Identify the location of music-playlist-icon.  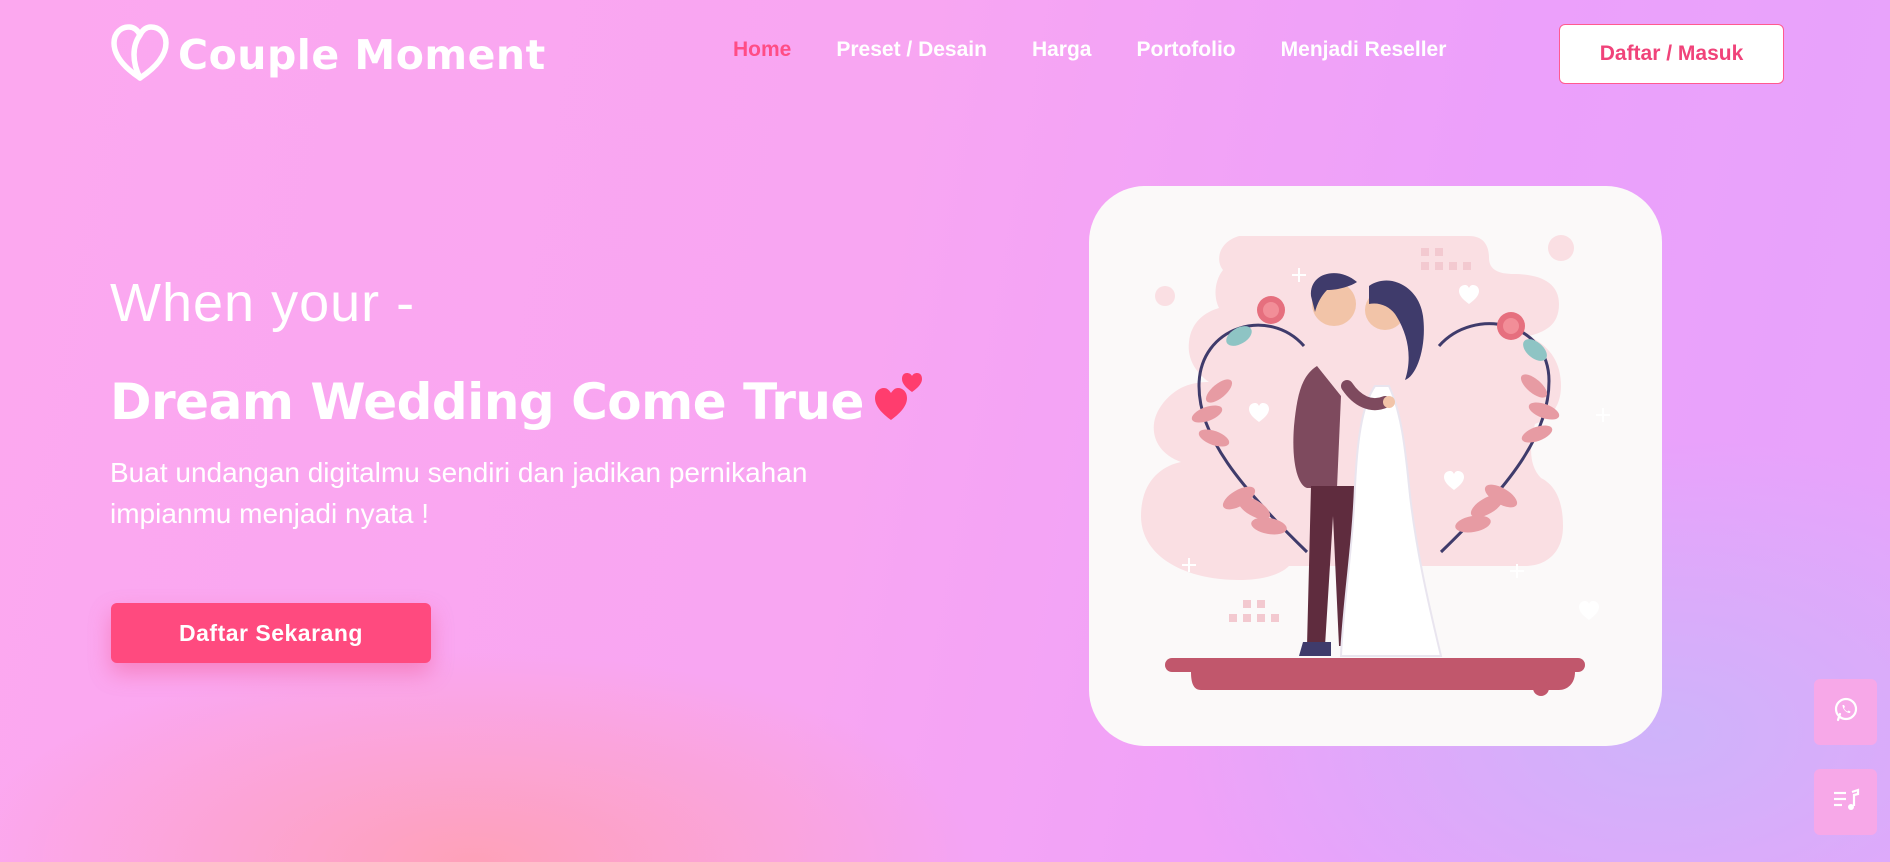
(1846, 802).